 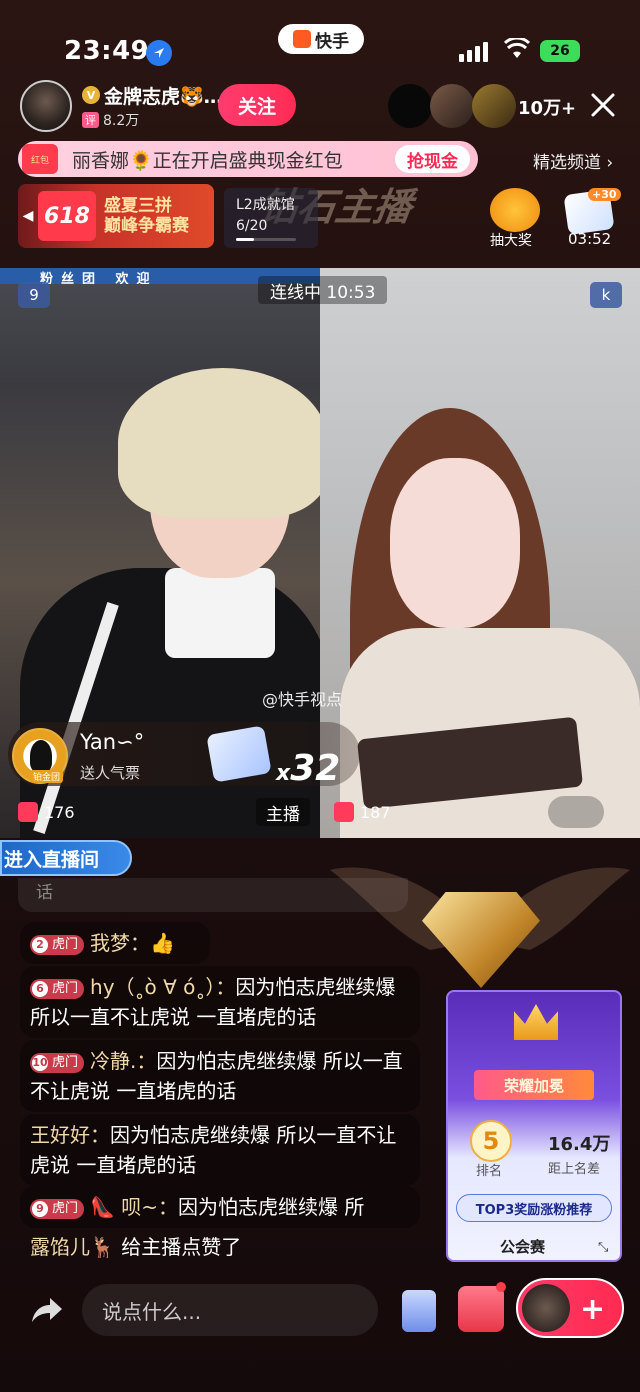 I want to click on location-arrow-icon, so click(x=159, y=53).